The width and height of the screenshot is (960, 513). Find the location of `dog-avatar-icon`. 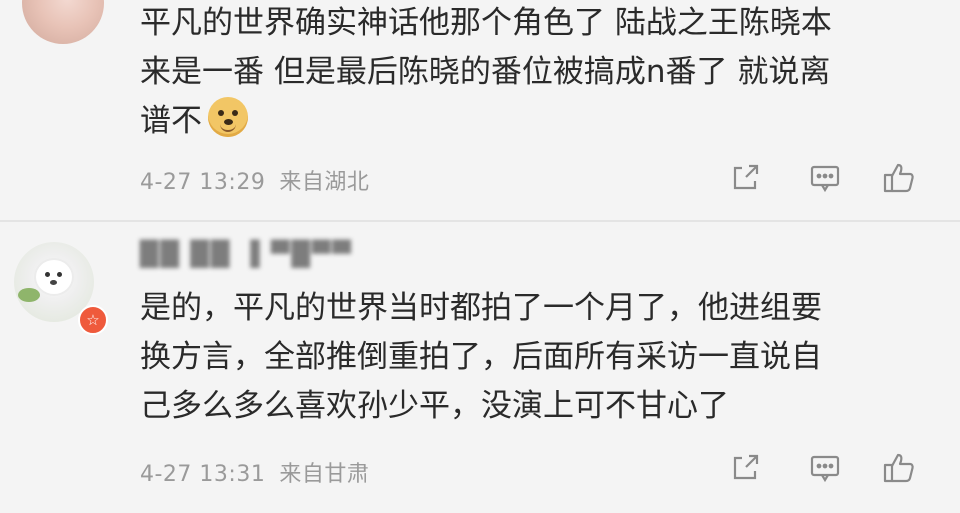

dog-avatar-icon is located at coordinates (54, 277).